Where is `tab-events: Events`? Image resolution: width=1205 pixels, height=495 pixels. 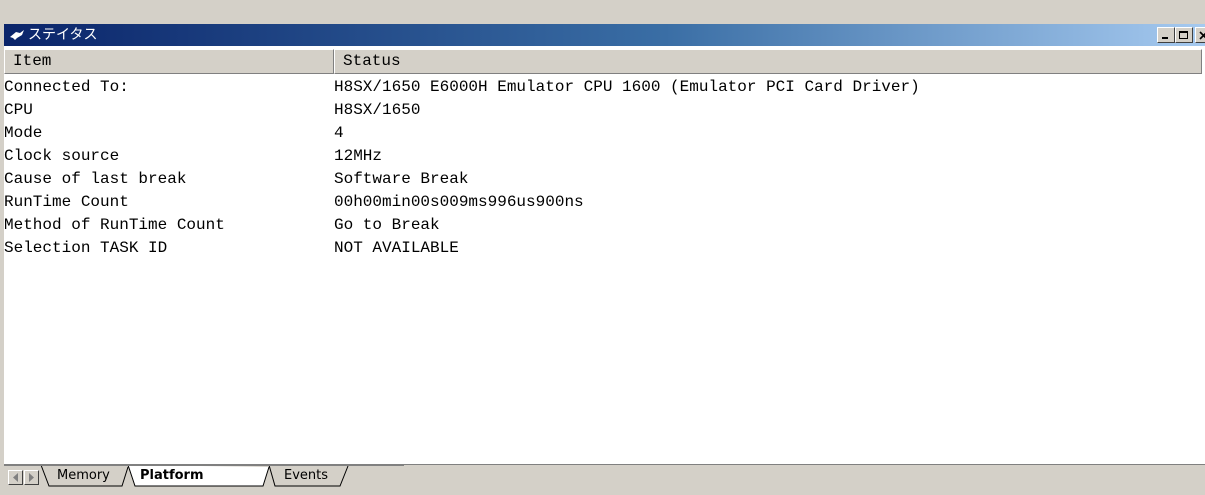
tab-events: Events is located at coordinates (306, 476).